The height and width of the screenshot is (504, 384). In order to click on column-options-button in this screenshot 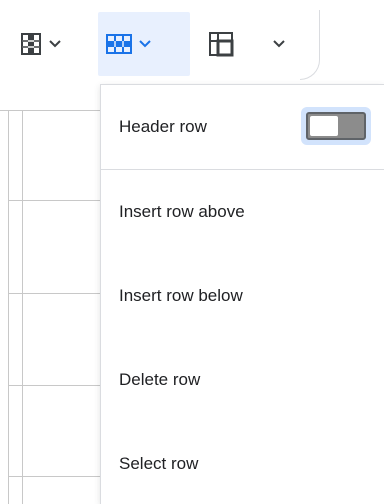, I will do `click(41, 44)`.